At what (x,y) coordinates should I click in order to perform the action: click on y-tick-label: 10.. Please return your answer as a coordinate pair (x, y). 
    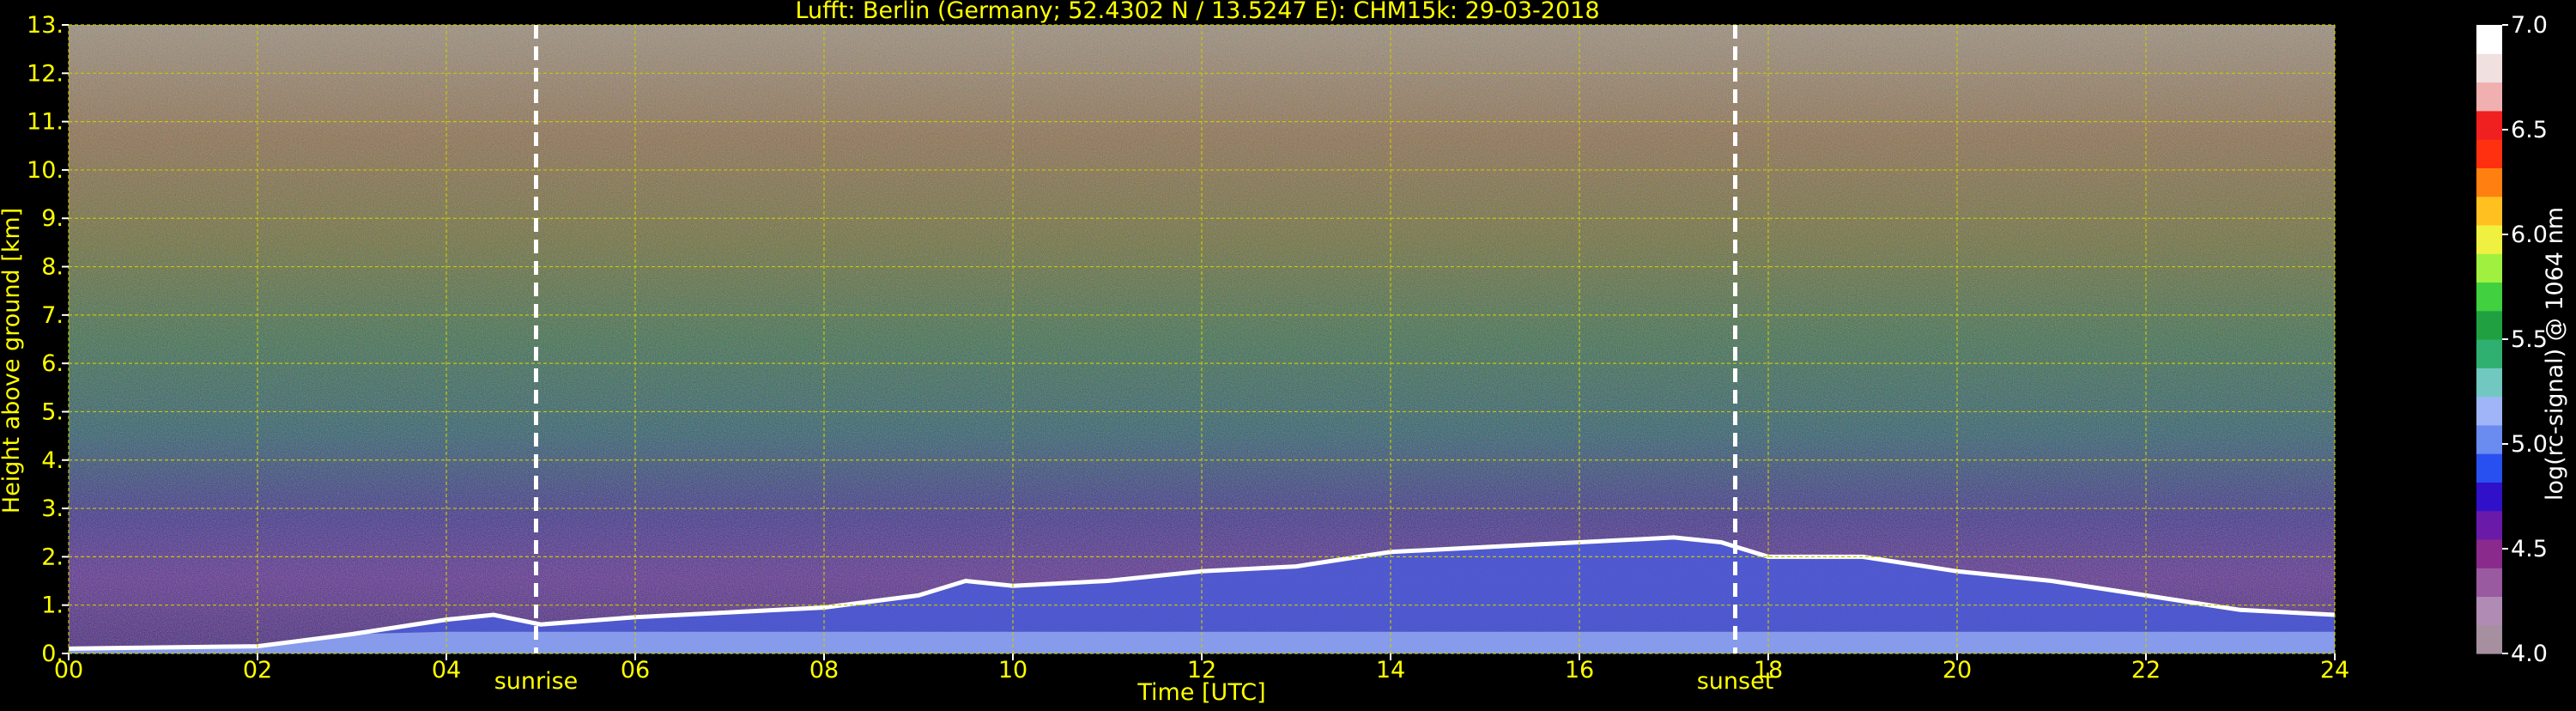
    Looking at the image, I should click on (45, 171).